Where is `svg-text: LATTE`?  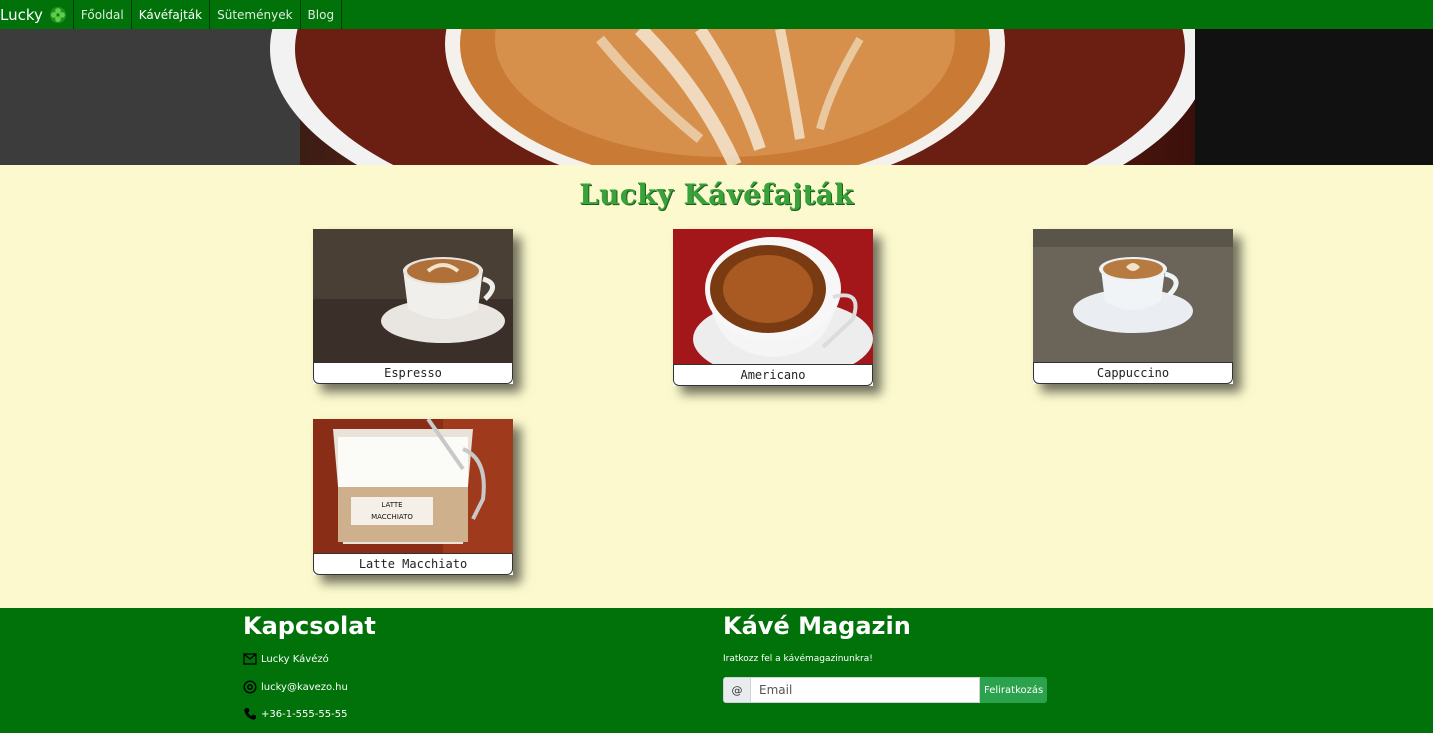
svg-text: LATTE is located at coordinates (391, 505).